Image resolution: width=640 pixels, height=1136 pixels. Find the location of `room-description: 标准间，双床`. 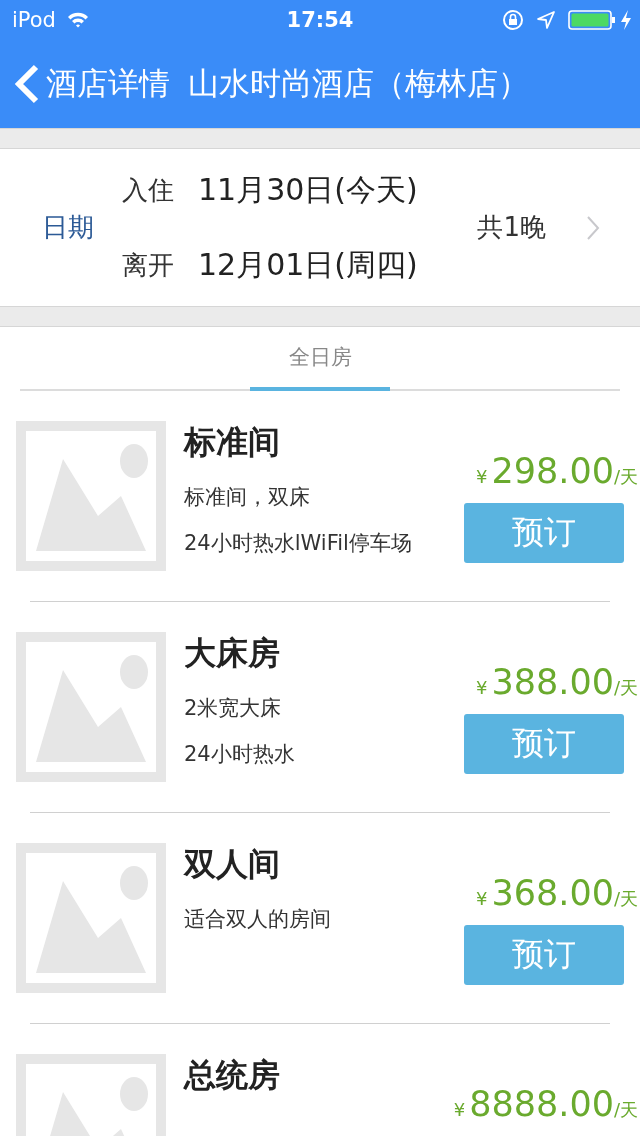

room-description: 标准间，双床 is located at coordinates (247, 497).